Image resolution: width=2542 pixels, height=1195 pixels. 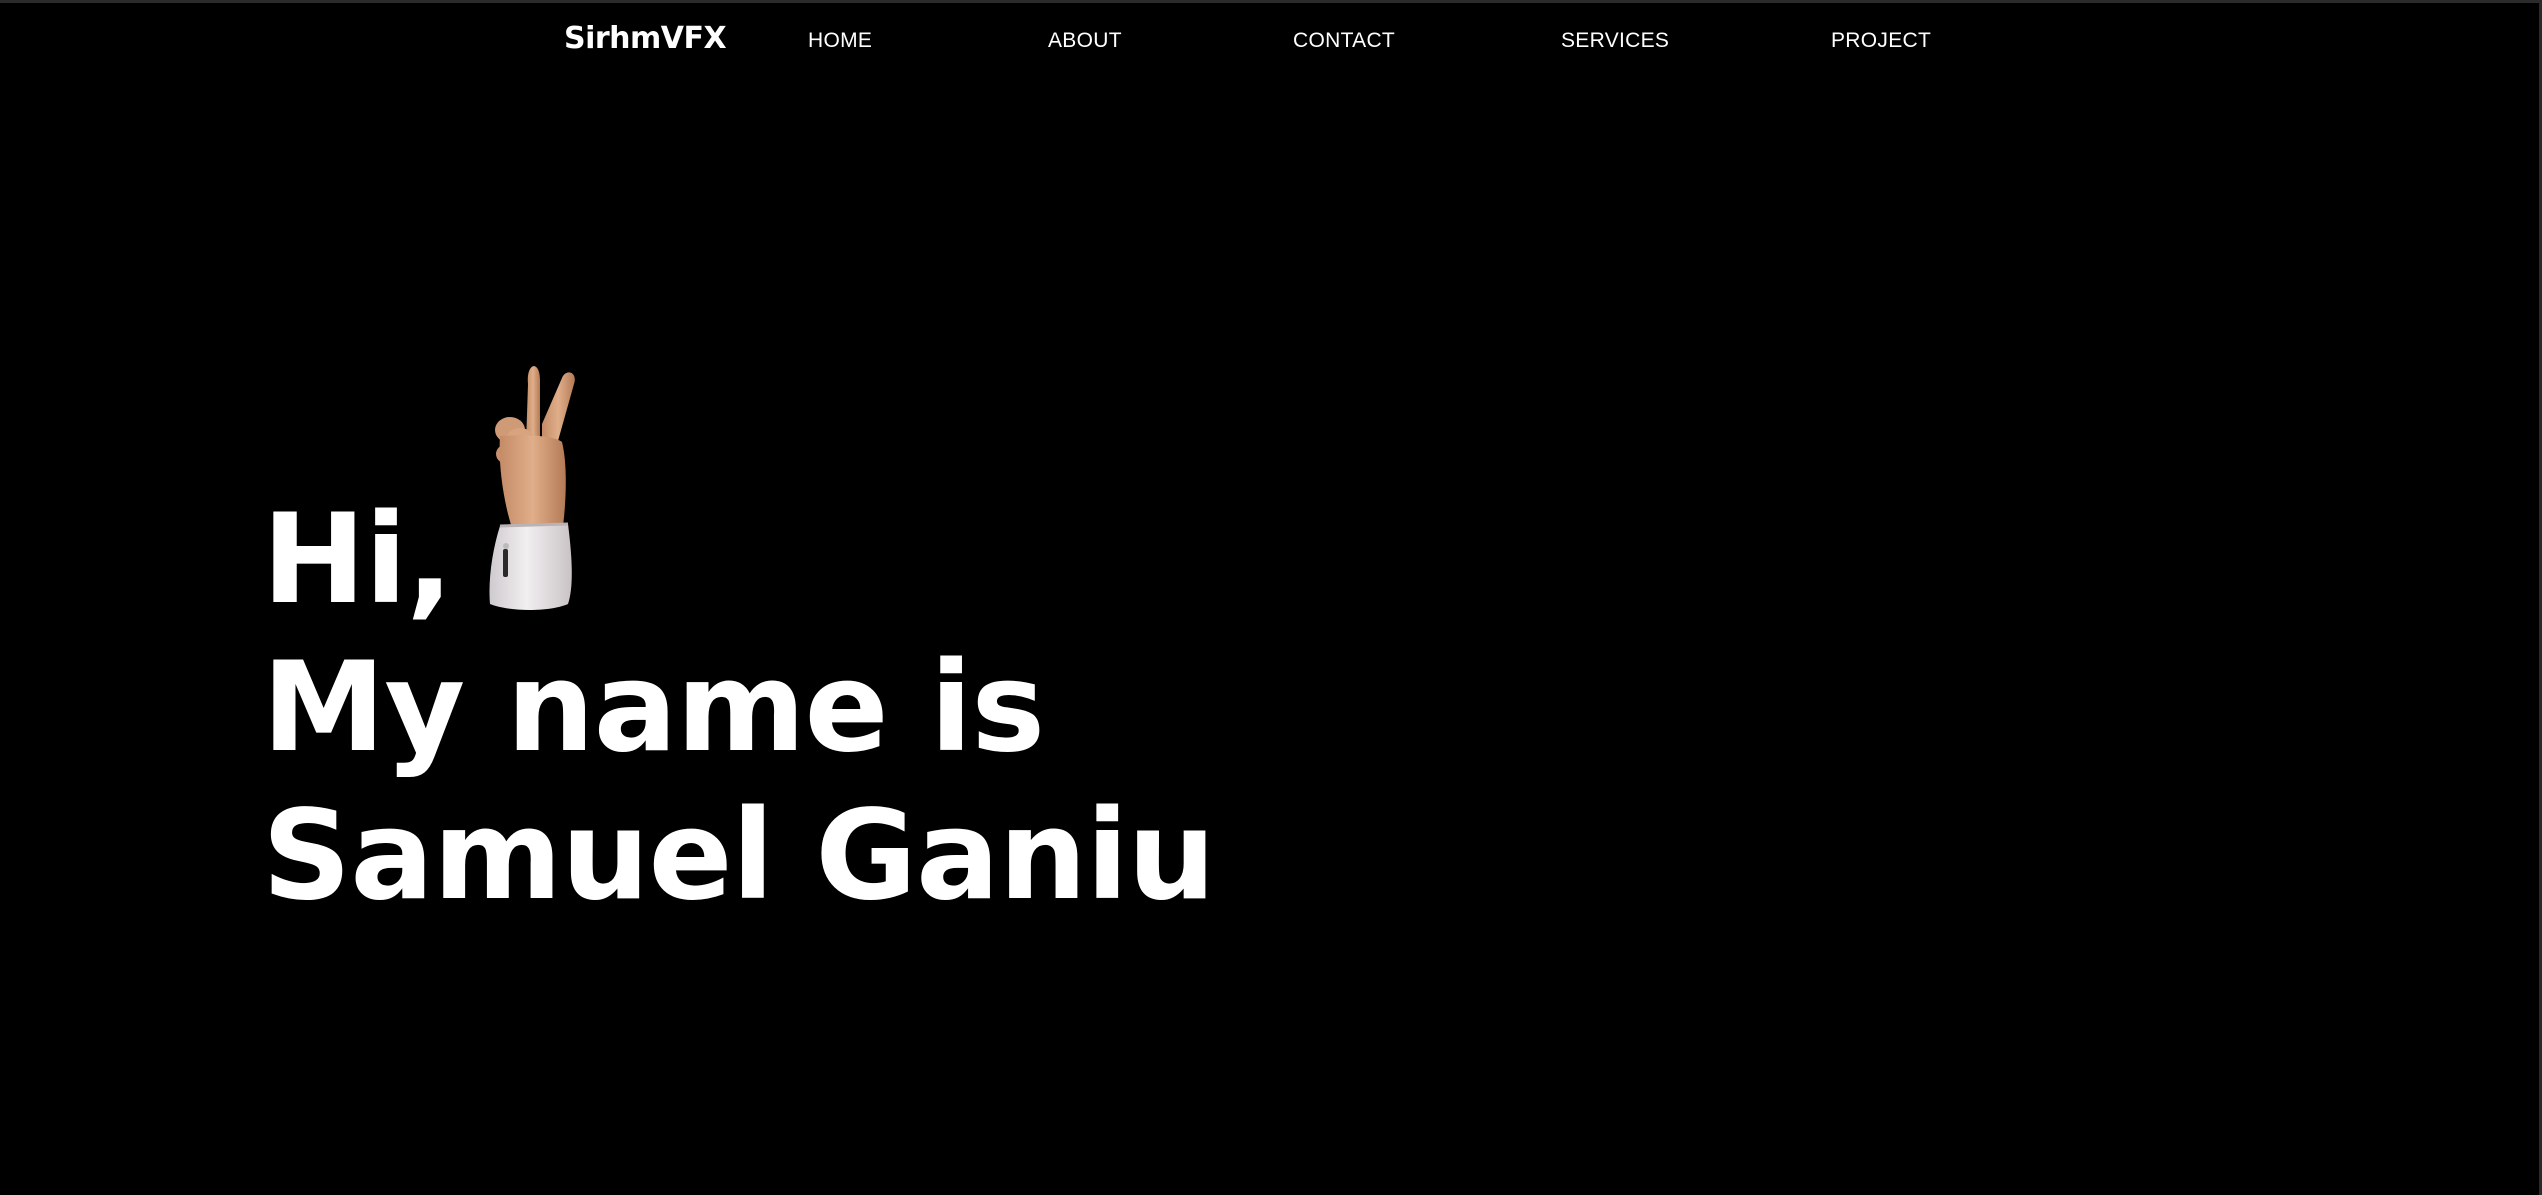 I want to click on hero-greeting: Hi,, so click(x=357, y=560).